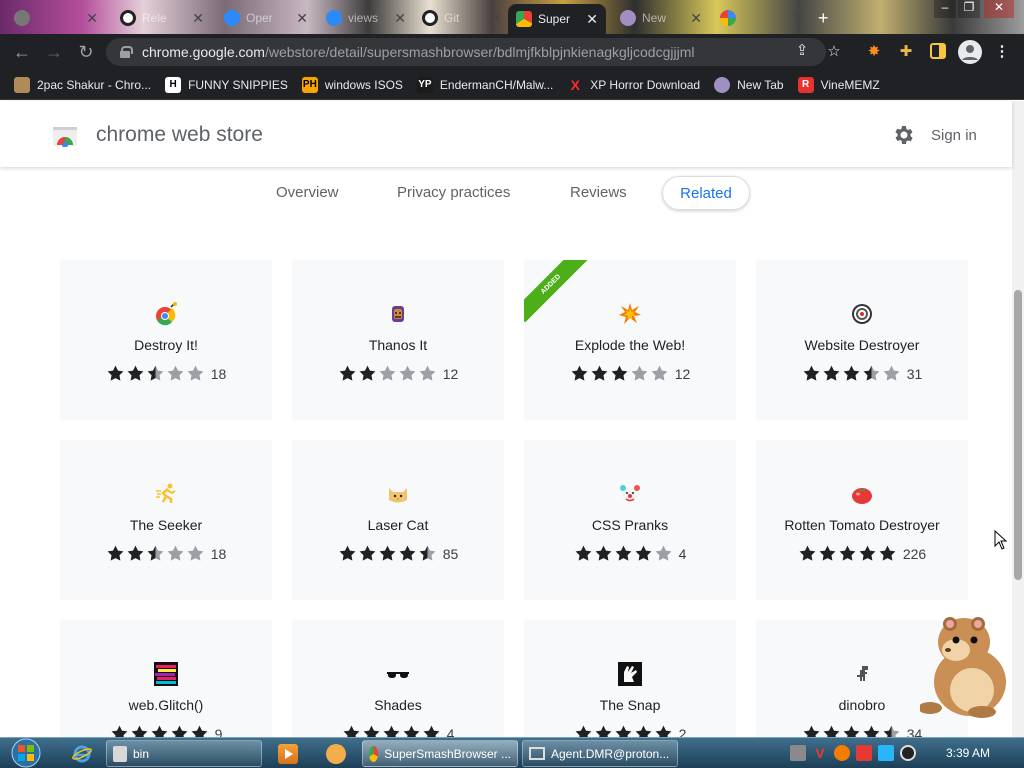 The height and width of the screenshot is (768, 1024). I want to click on tab-overview: Overview, so click(307, 192).